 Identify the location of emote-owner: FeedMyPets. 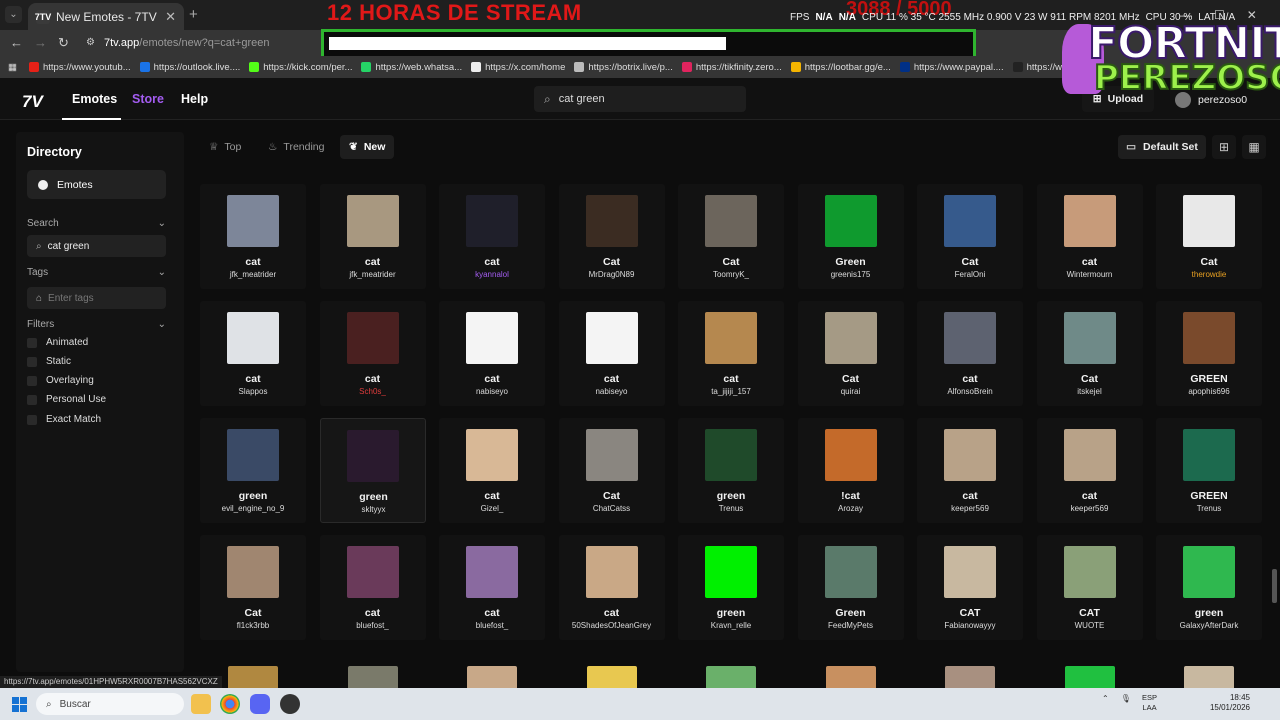
(851, 625).